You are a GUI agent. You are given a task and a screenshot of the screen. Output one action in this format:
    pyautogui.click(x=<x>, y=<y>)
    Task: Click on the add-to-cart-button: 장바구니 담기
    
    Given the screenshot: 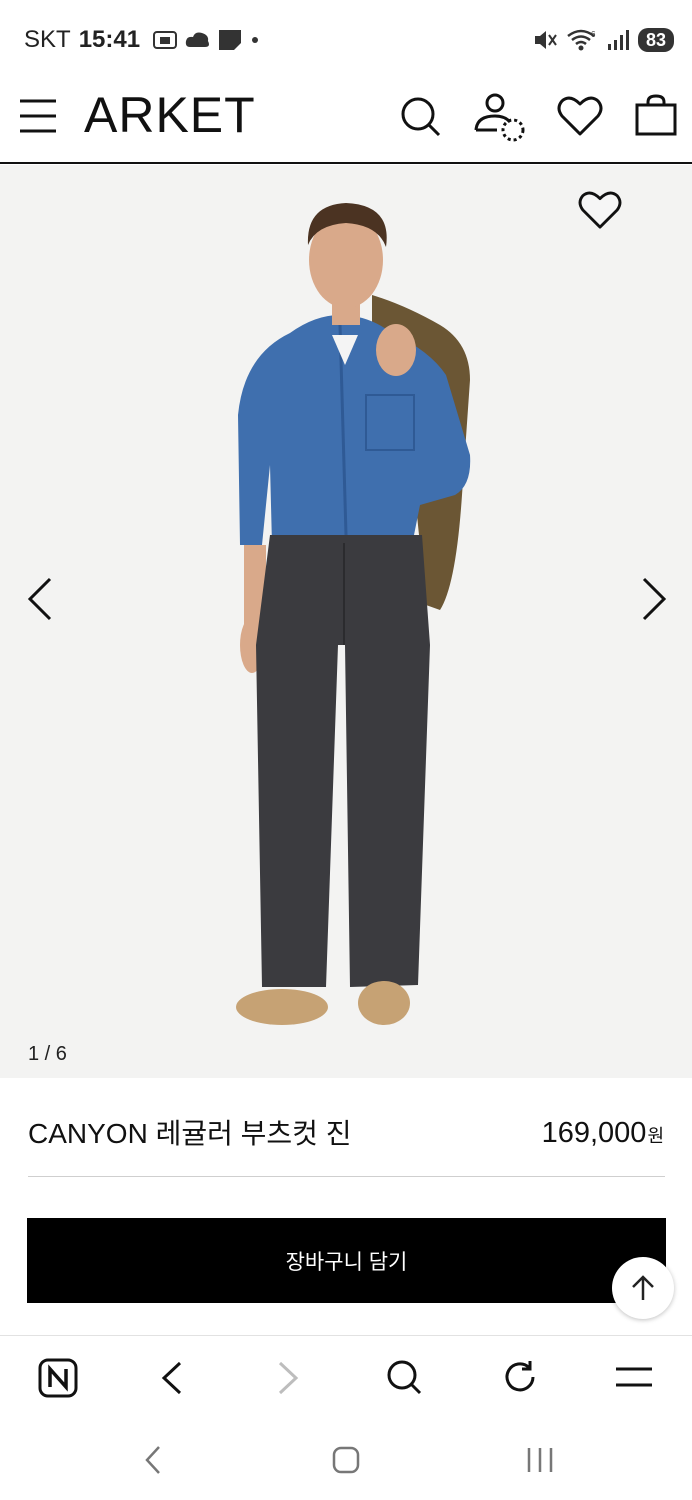 What is the action you would take?
    pyautogui.click(x=346, y=1260)
    